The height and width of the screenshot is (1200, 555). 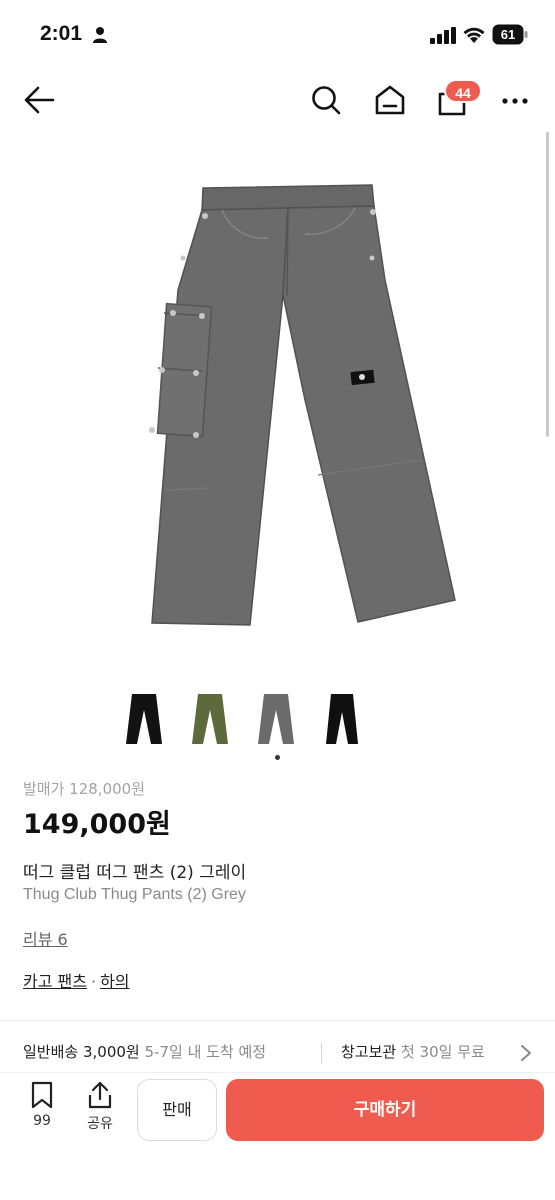 I want to click on sell-button: 판매, so click(x=177, y=1110).